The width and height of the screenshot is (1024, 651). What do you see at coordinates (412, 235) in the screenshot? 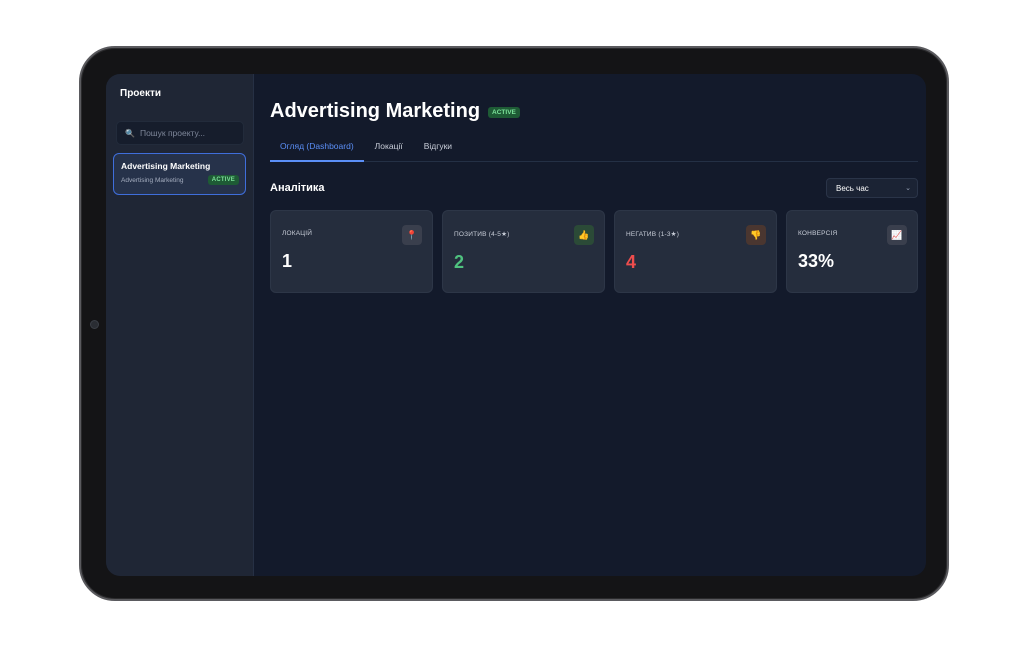
I see `pin-icon: 📍` at bounding box center [412, 235].